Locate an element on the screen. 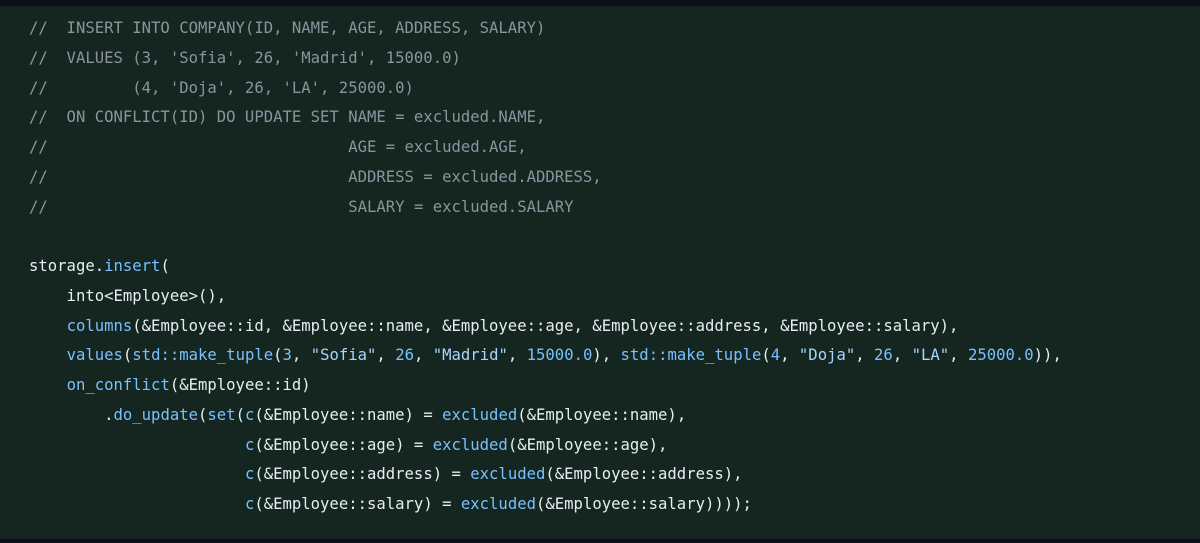 This screenshot has height=543, width=1200. bottom-divider is located at coordinates (600, 541).